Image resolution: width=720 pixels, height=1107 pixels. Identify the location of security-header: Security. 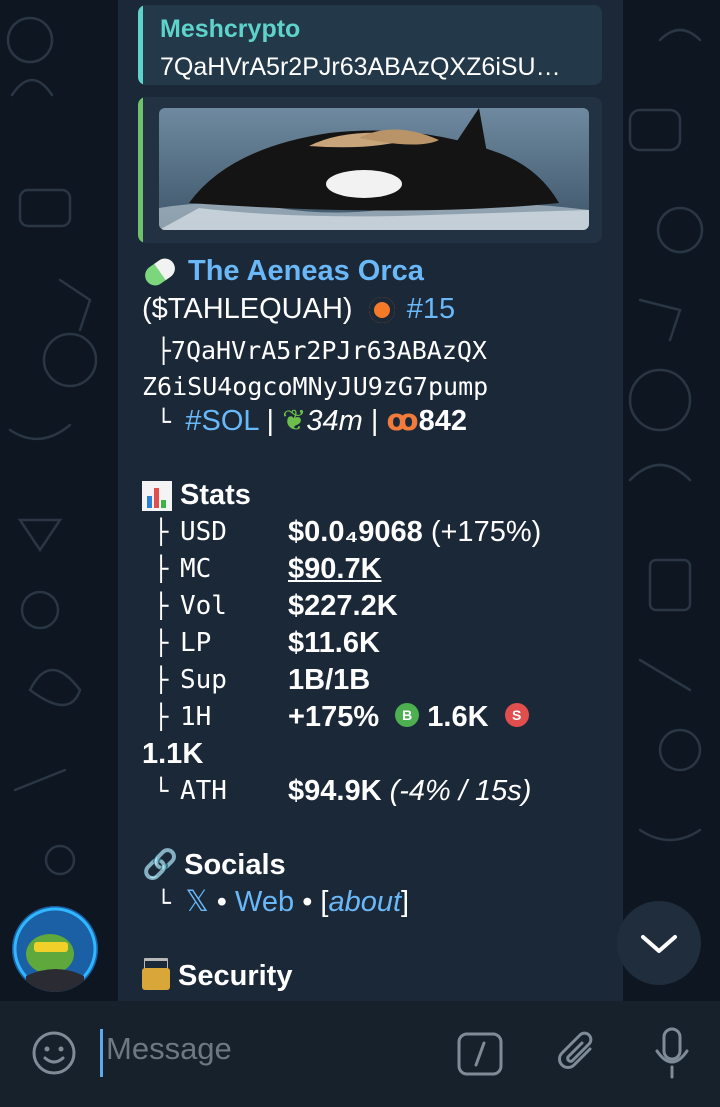
(217, 976).